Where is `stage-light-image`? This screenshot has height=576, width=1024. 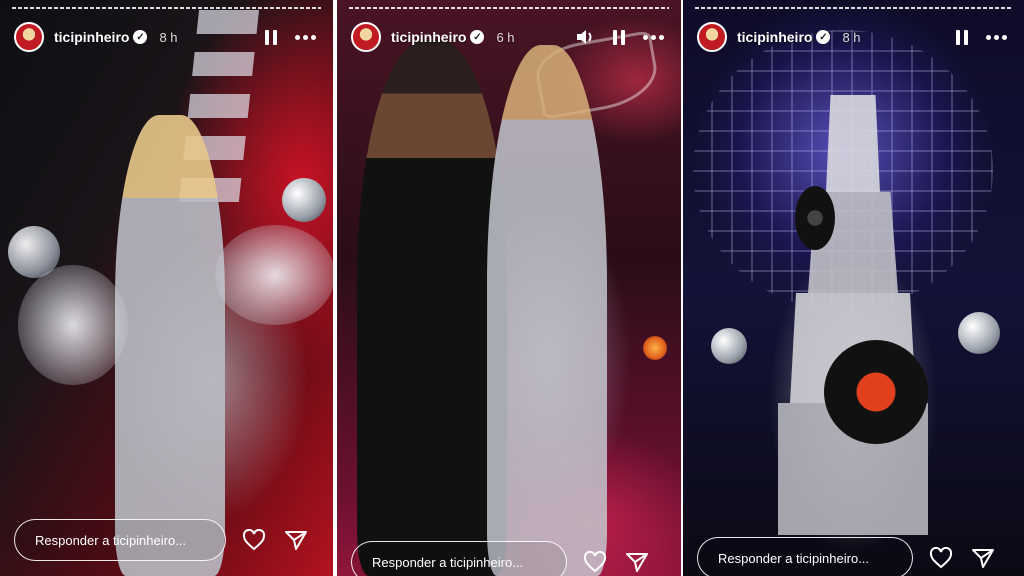
stage-light-image is located at coordinates (655, 348).